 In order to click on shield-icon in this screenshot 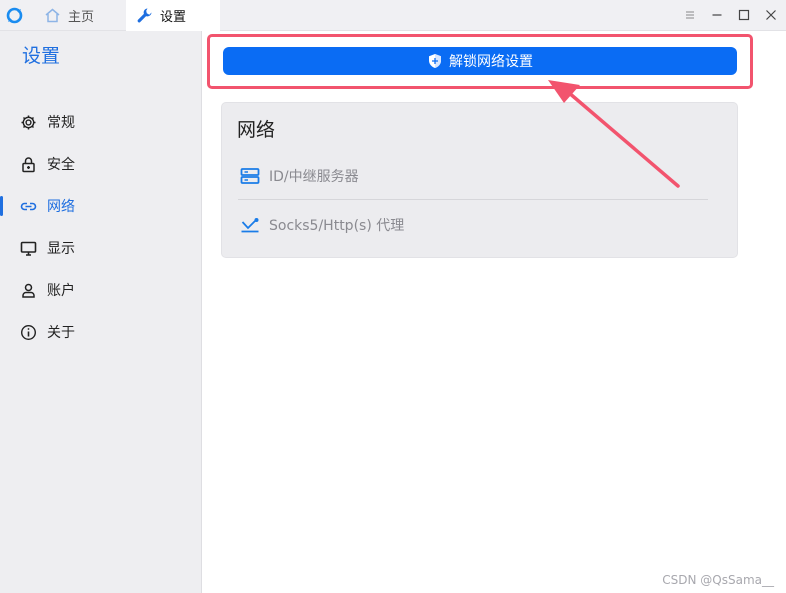, I will do `click(435, 61)`.